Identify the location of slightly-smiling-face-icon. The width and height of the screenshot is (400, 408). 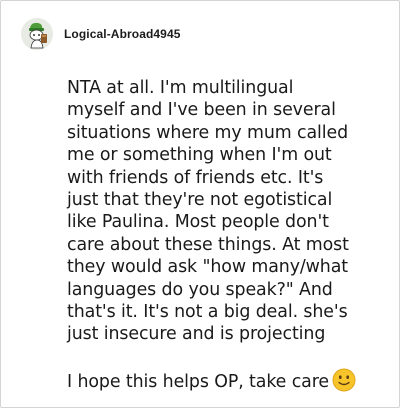
(344, 380).